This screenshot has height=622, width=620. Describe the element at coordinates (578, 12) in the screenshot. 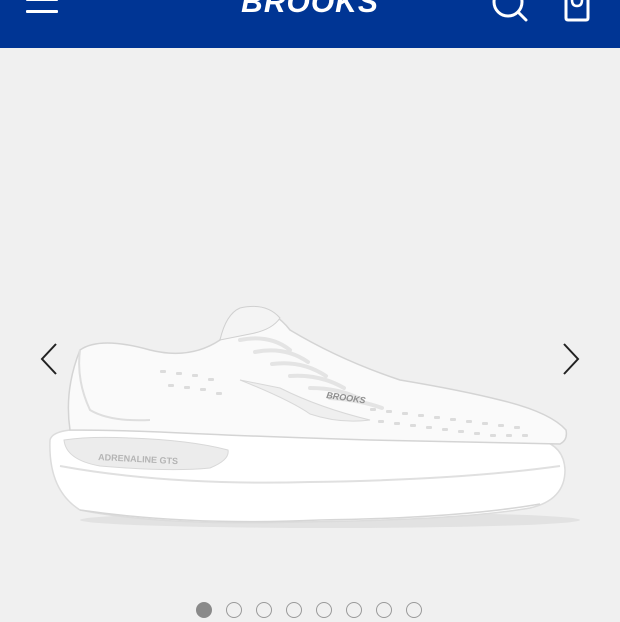

I see `bag-icon` at that location.